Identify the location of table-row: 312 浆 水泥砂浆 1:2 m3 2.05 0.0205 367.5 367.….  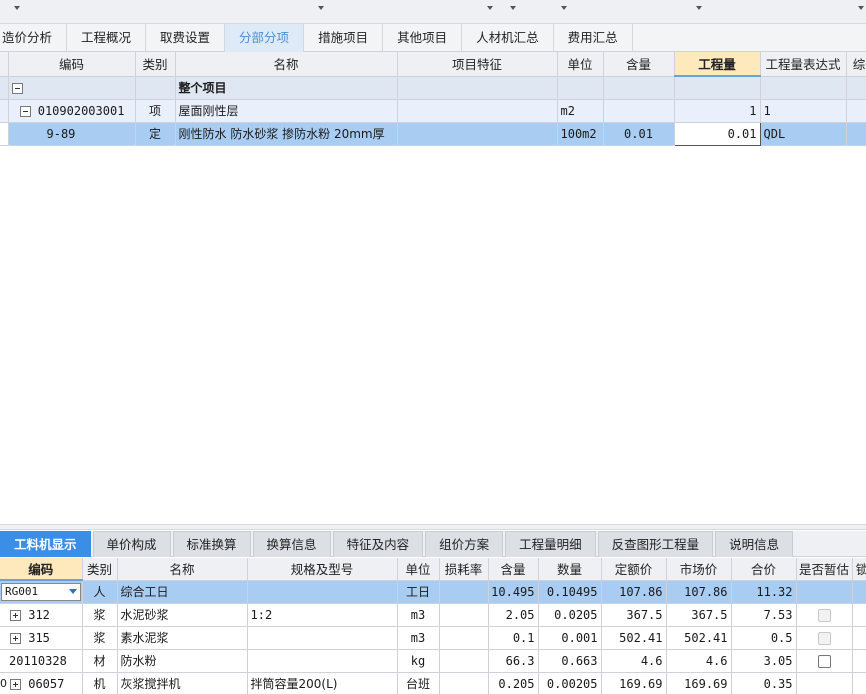
(433, 615).